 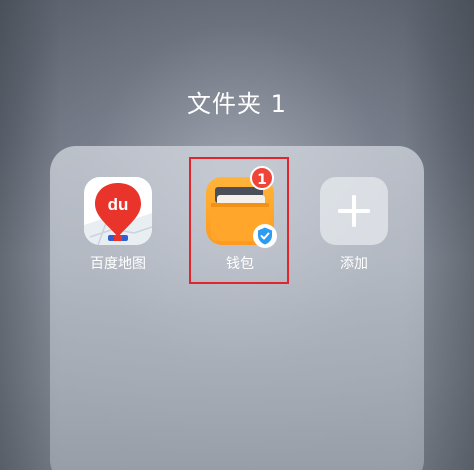 I want to click on baidu-logo-text: du, so click(x=118, y=204).